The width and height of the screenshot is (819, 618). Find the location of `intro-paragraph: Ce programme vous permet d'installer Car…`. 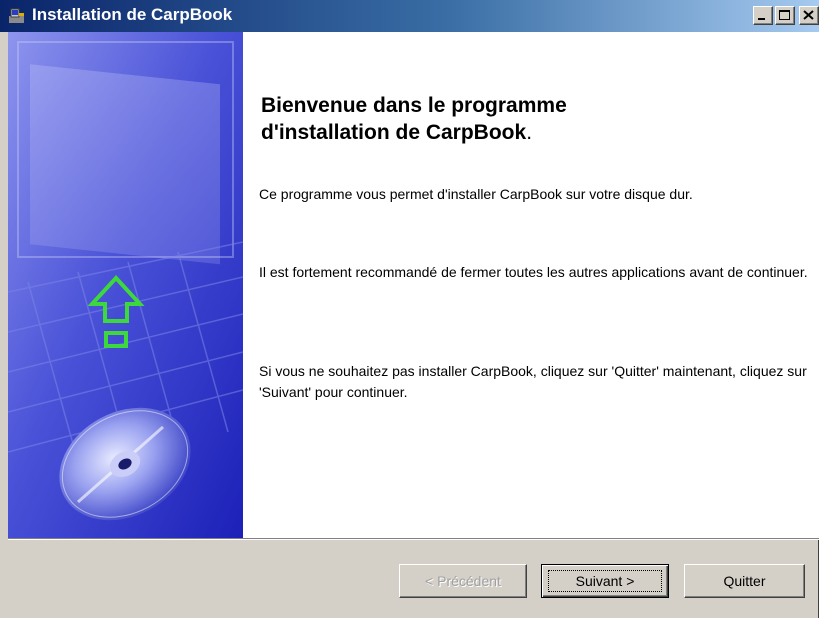

intro-paragraph: Ce programme vous permet d'installer Car… is located at coordinates (476, 194).